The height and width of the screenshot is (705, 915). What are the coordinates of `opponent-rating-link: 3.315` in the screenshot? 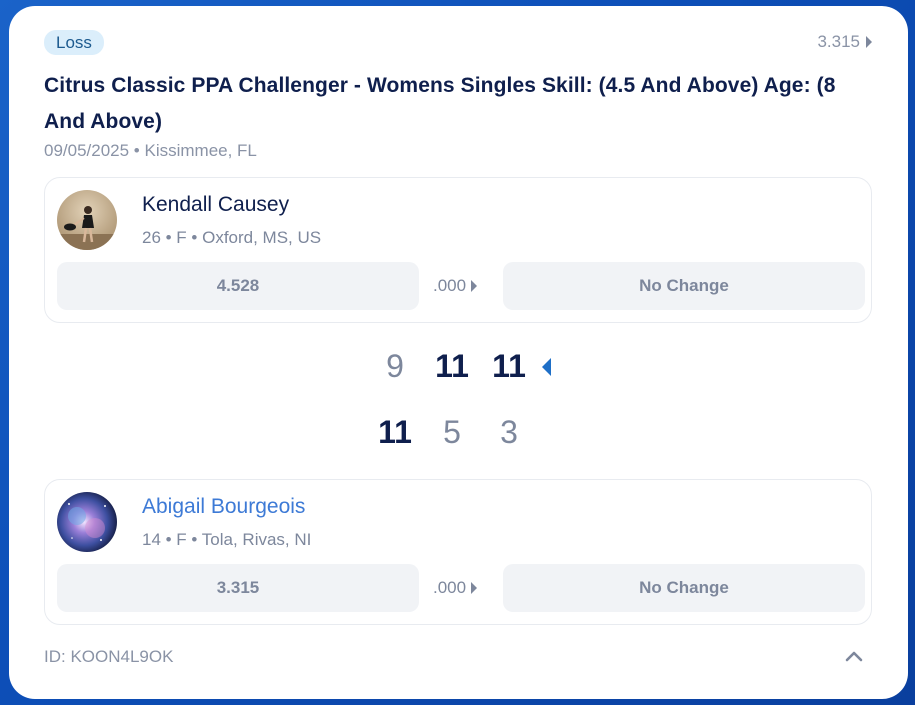 It's located at (844, 42).